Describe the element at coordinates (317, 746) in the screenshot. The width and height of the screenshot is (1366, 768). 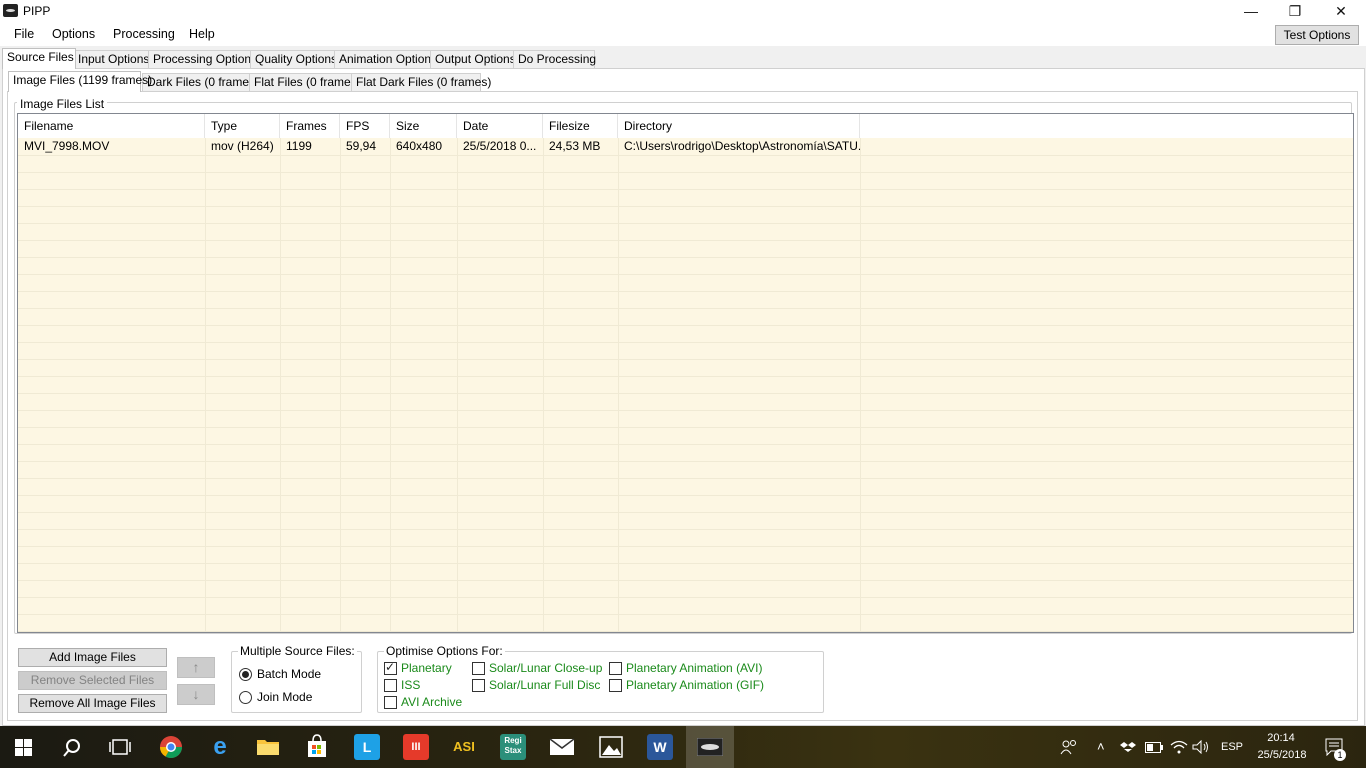
I see `store-icon` at that location.